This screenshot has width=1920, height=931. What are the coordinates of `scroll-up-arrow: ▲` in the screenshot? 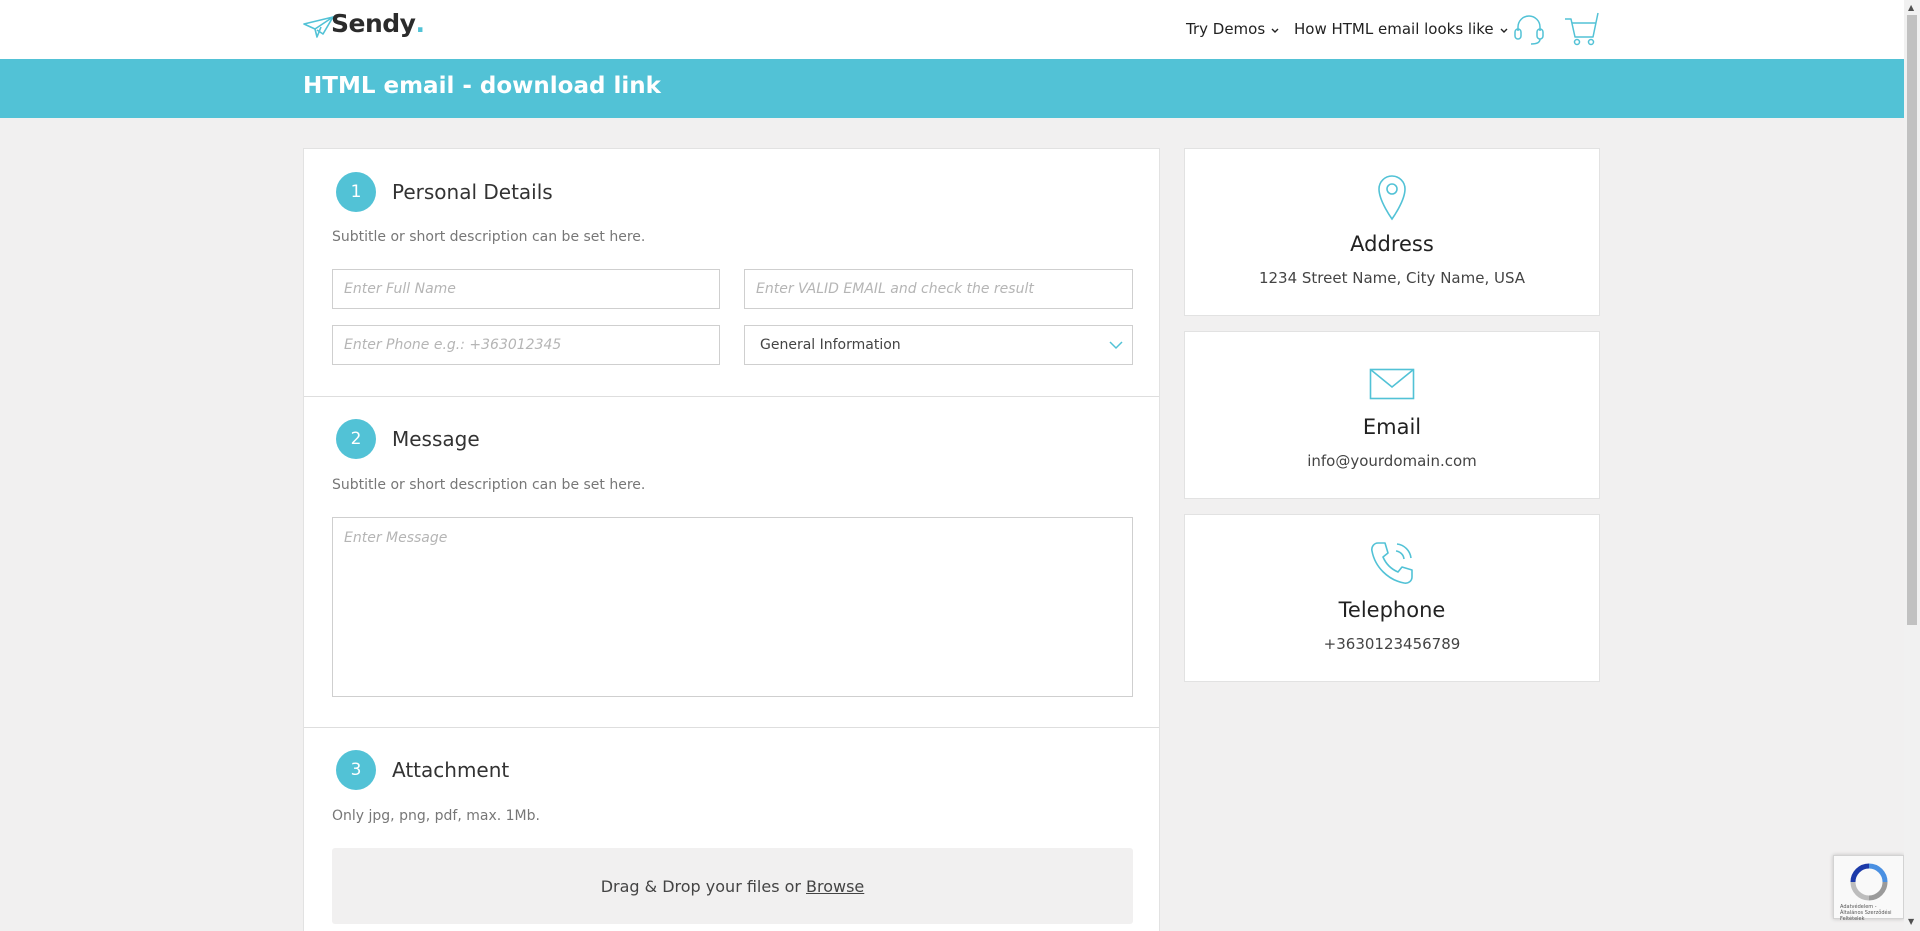 It's located at (1911, 7).